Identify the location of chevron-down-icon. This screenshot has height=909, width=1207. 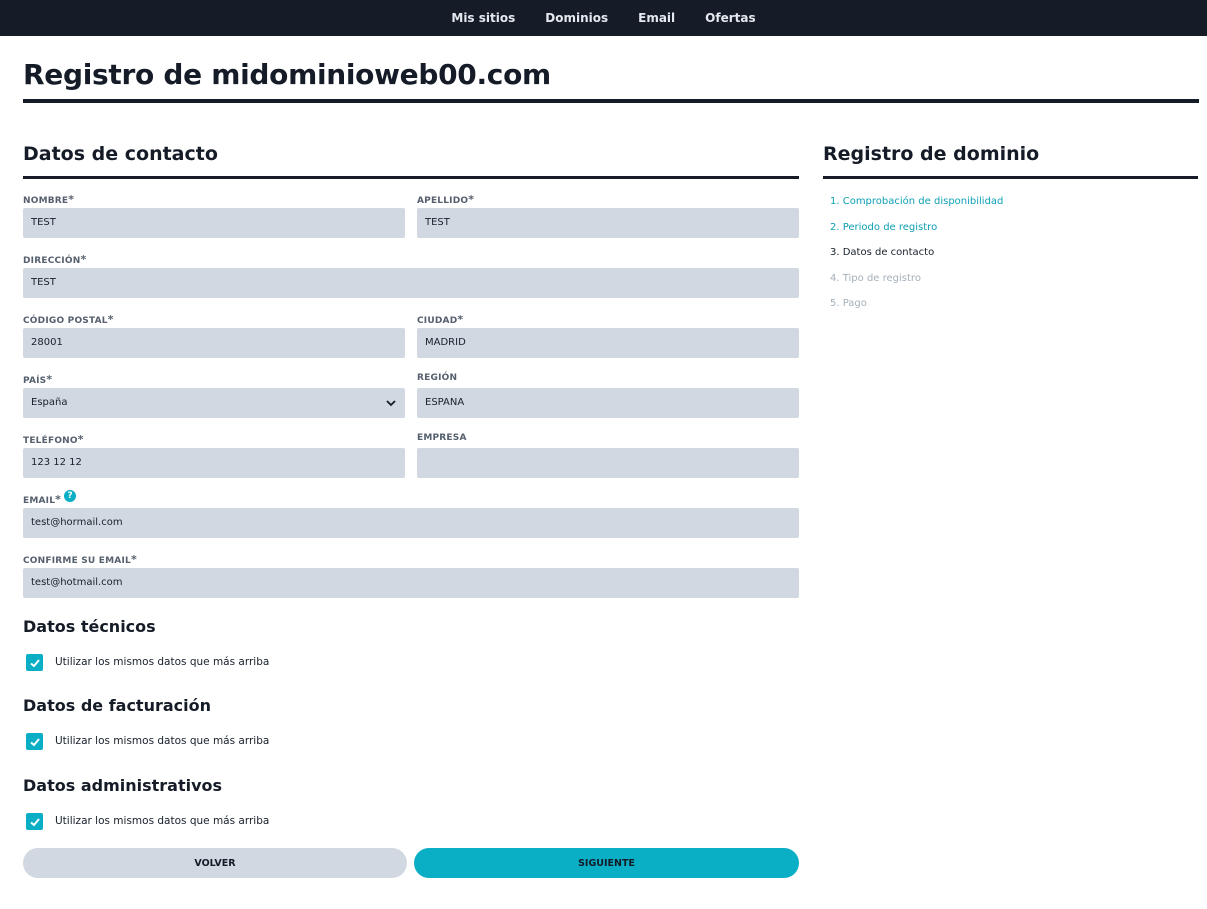
(391, 403).